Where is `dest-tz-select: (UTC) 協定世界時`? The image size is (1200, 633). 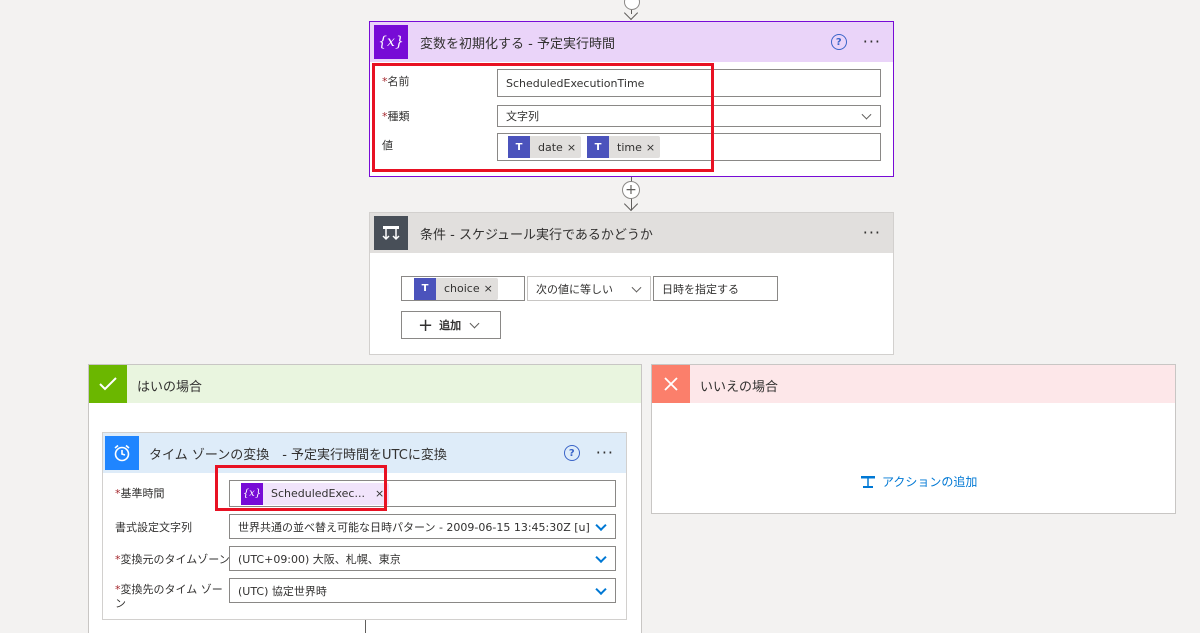 dest-tz-select: (UTC) 協定世界時 is located at coordinates (422, 590).